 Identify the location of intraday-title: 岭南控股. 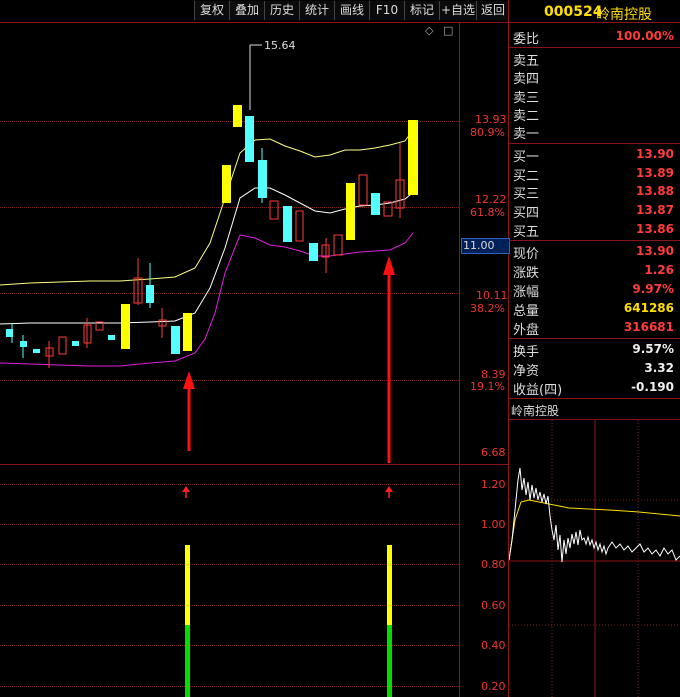
(535, 411).